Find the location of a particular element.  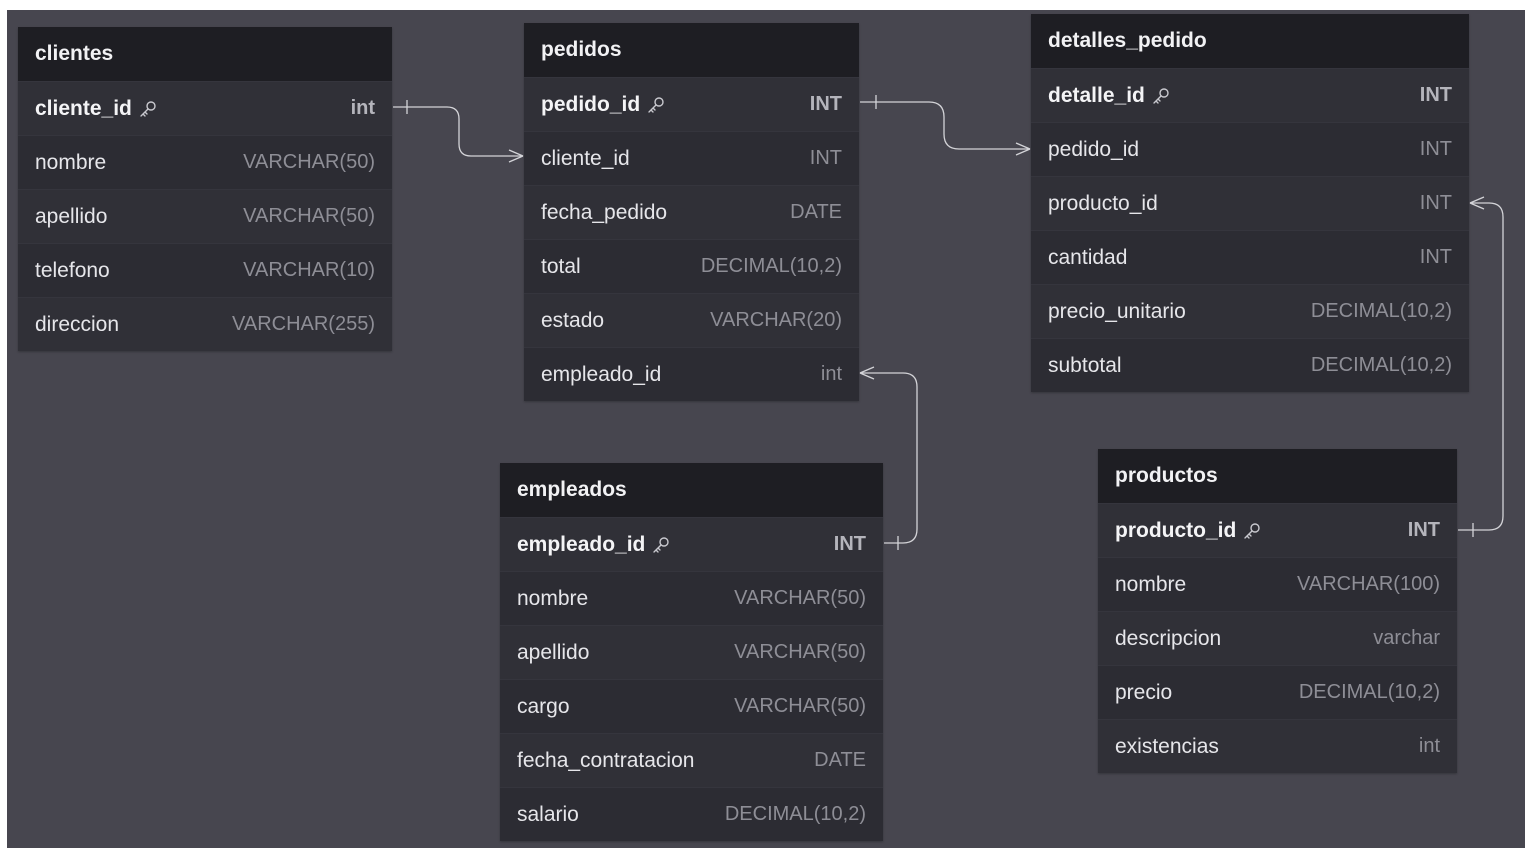

field-row-detalle_id: detalle_id INT is located at coordinates (1250, 95).